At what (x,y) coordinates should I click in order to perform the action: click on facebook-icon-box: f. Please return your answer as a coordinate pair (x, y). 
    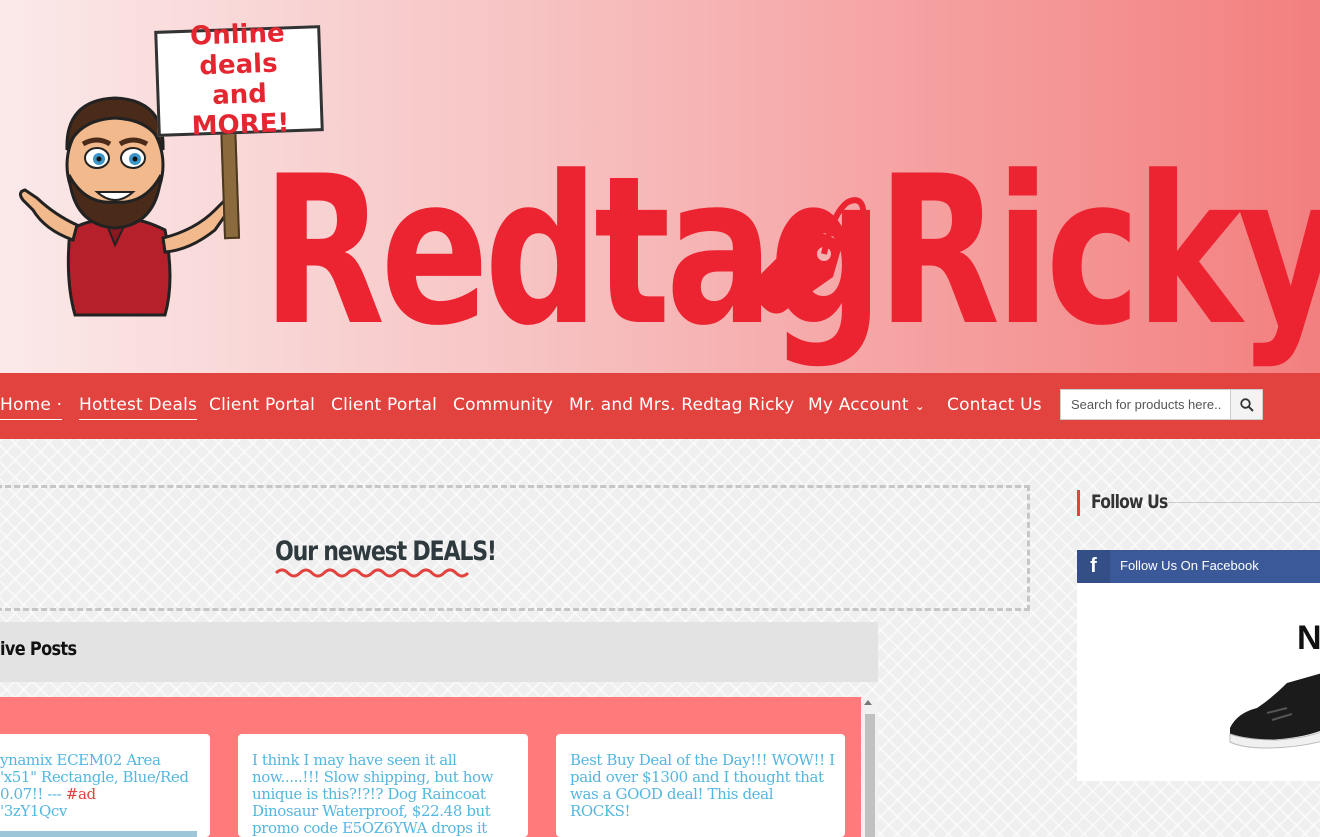
    Looking at the image, I should click on (1093, 566).